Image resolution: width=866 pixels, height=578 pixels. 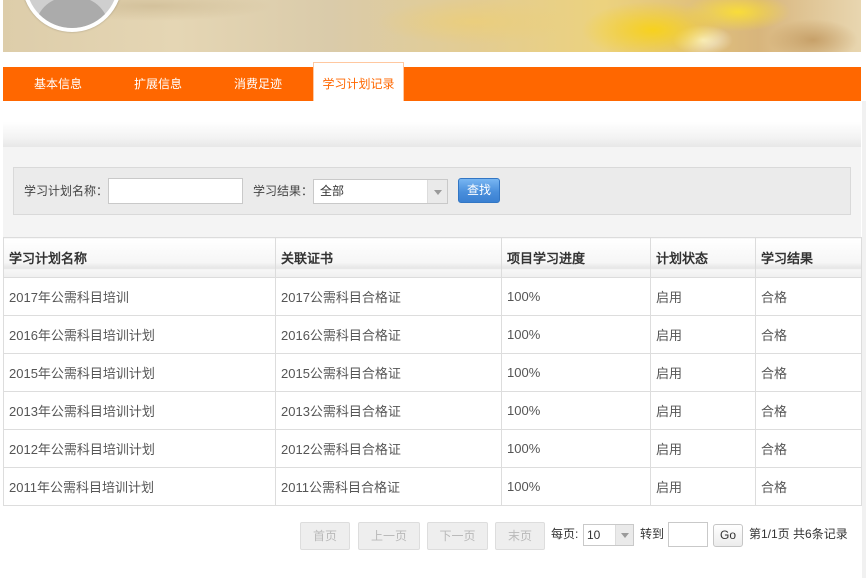 What do you see at coordinates (139, 296) in the screenshot?
I see `cell-plan-name: 2017年公需科目培训` at bounding box center [139, 296].